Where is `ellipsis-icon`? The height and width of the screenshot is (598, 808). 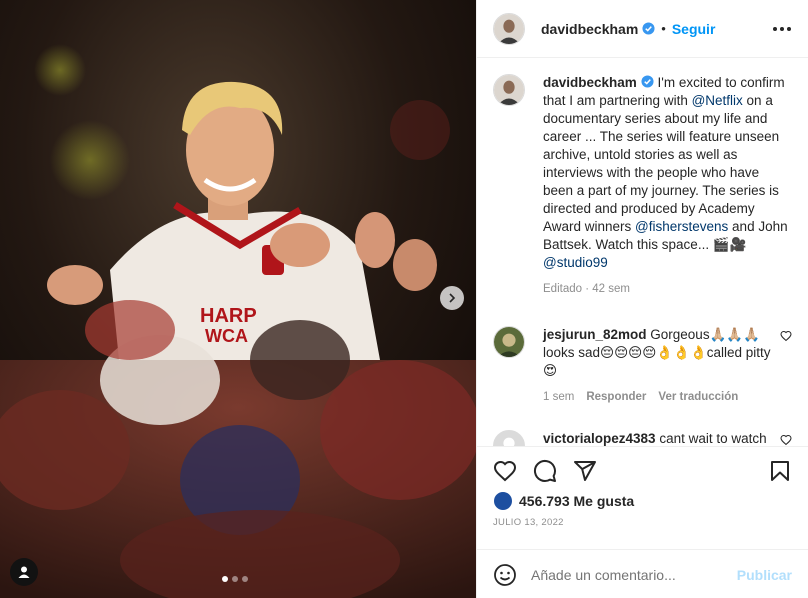 ellipsis-icon is located at coordinates (782, 28).